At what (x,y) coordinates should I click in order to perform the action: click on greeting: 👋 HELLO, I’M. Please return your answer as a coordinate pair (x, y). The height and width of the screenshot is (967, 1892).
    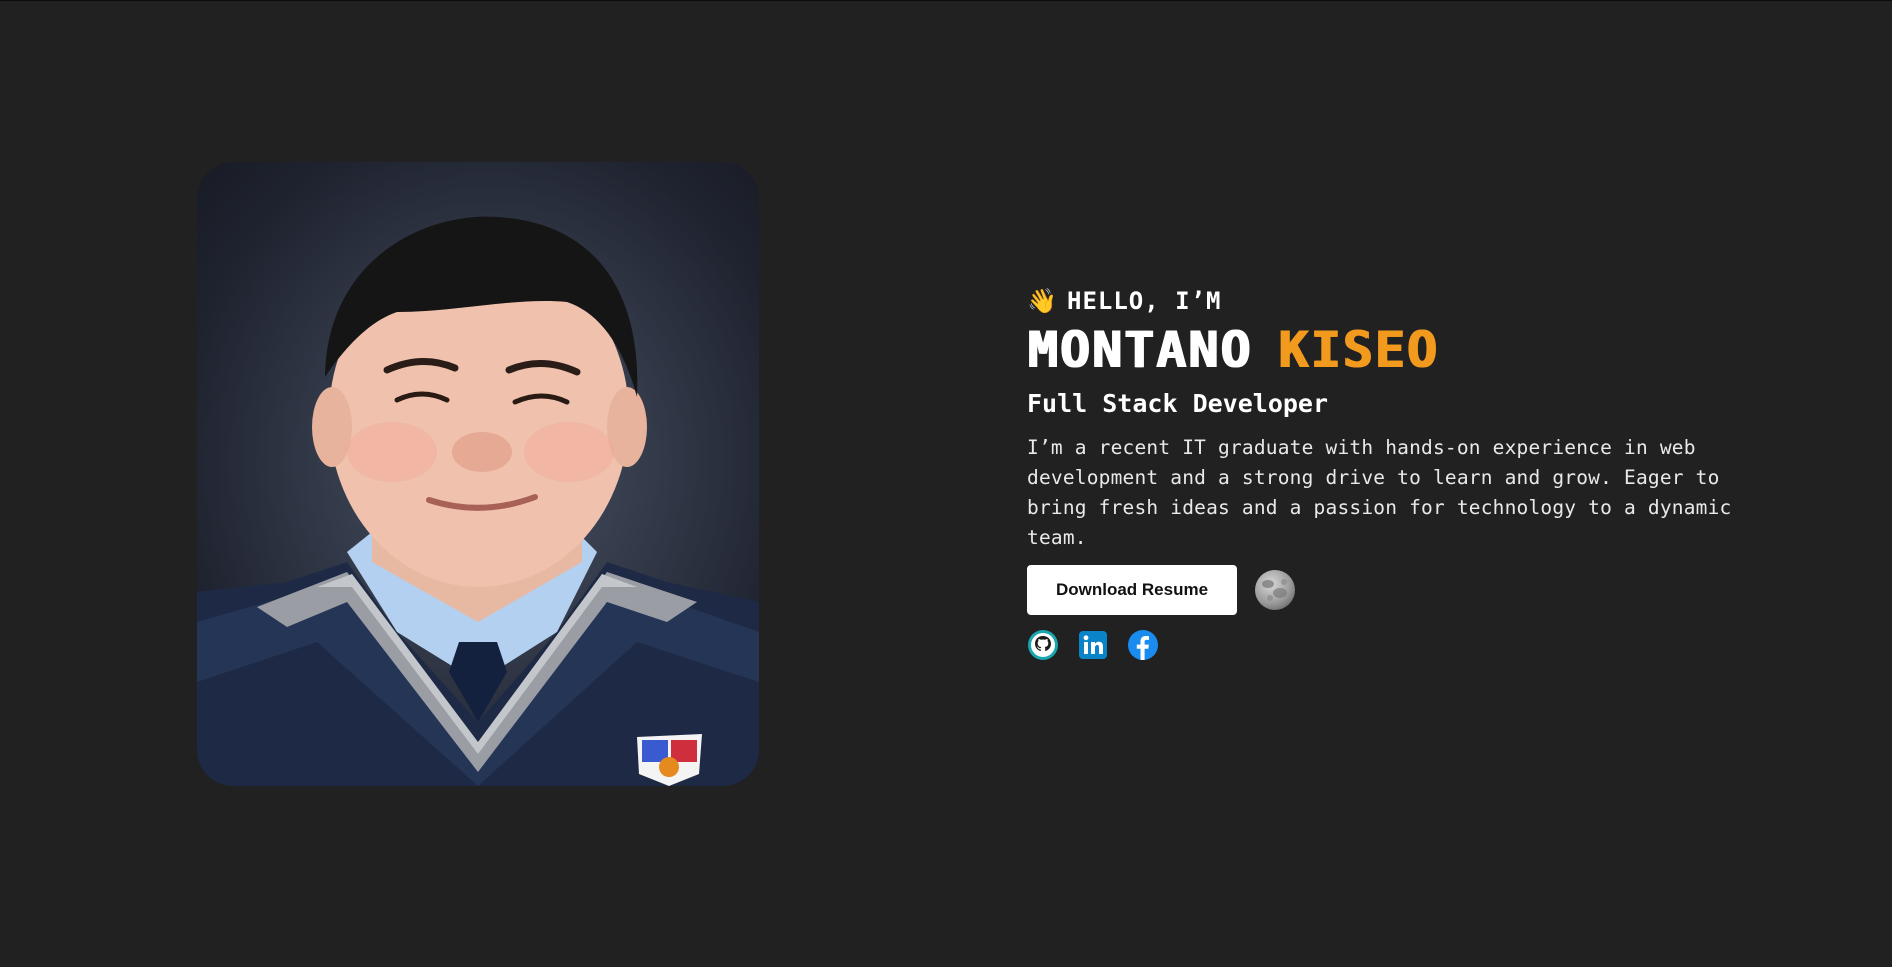
    Looking at the image, I should click on (1397, 301).